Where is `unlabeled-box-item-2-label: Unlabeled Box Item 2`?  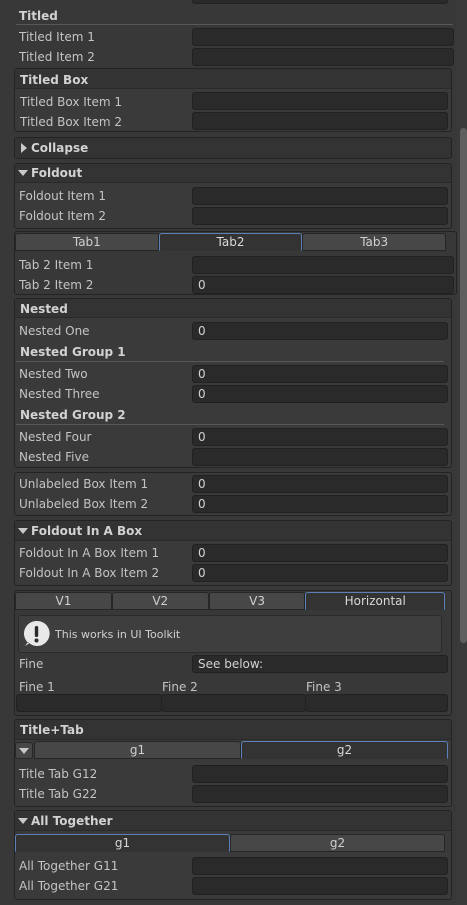 unlabeled-box-item-2-label: Unlabeled Box Item 2 is located at coordinates (84, 504).